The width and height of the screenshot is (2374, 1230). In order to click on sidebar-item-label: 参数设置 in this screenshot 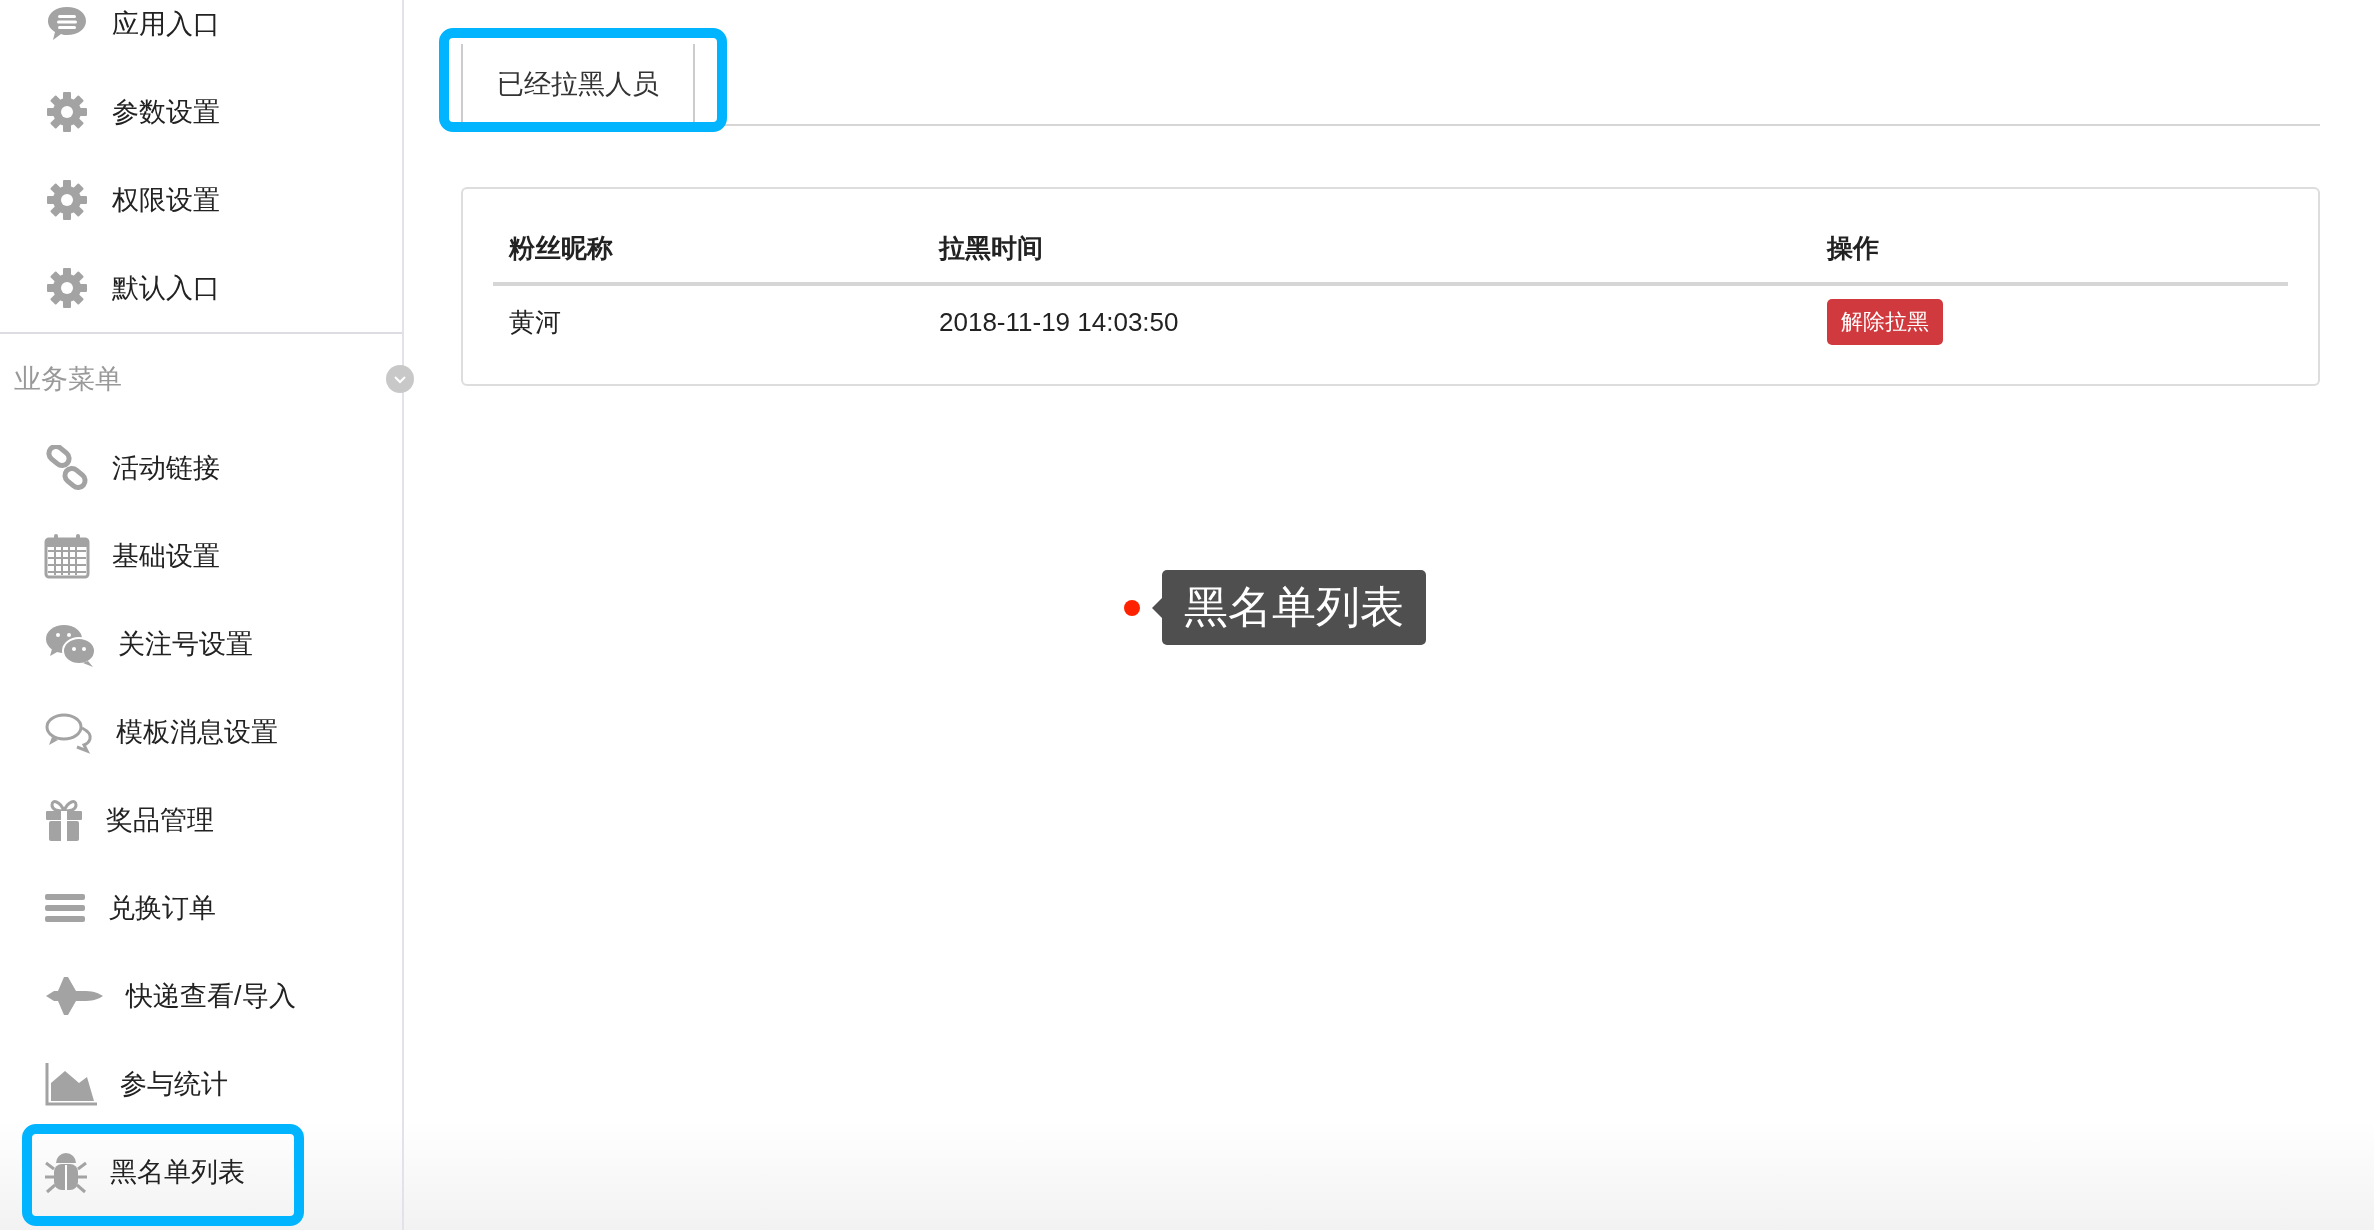, I will do `click(166, 112)`.